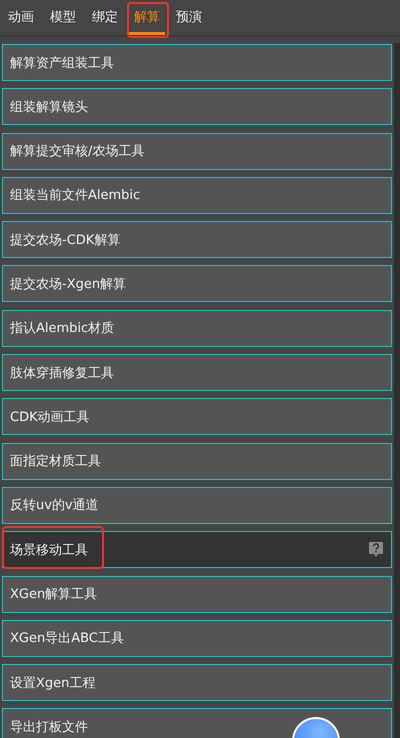 This screenshot has height=738, width=400. What do you see at coordinates (197, 195) in the screenshot?
I see `tool-button: 组装当前文件Alembic` at bounding box center [197, 195].